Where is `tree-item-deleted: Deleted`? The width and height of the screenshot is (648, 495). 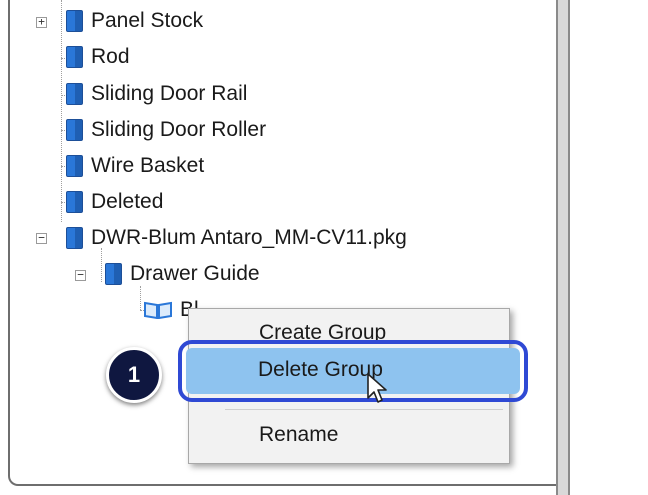
tree-item-deleted: Deleted is located at coordinates (114, 202).